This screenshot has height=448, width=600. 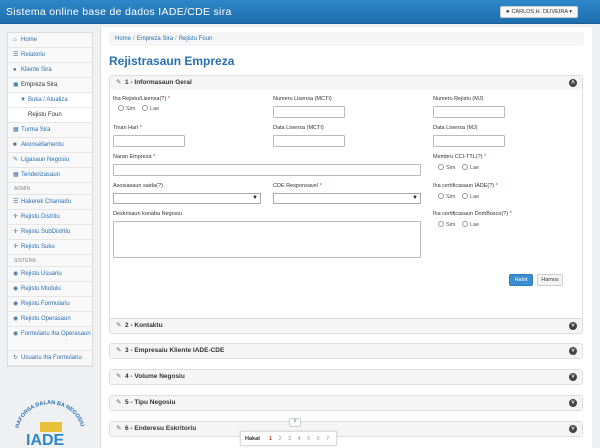 I want to click on numeru-rejistu-input, so click(x=469, y=112).